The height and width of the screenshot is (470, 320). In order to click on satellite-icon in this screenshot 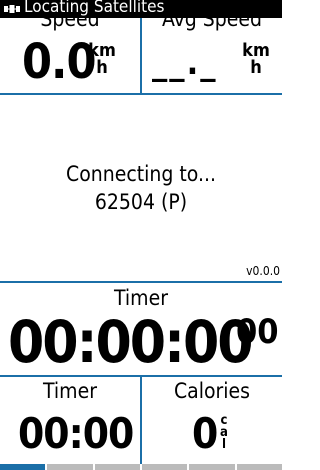, I will do `click(12, 9)`.